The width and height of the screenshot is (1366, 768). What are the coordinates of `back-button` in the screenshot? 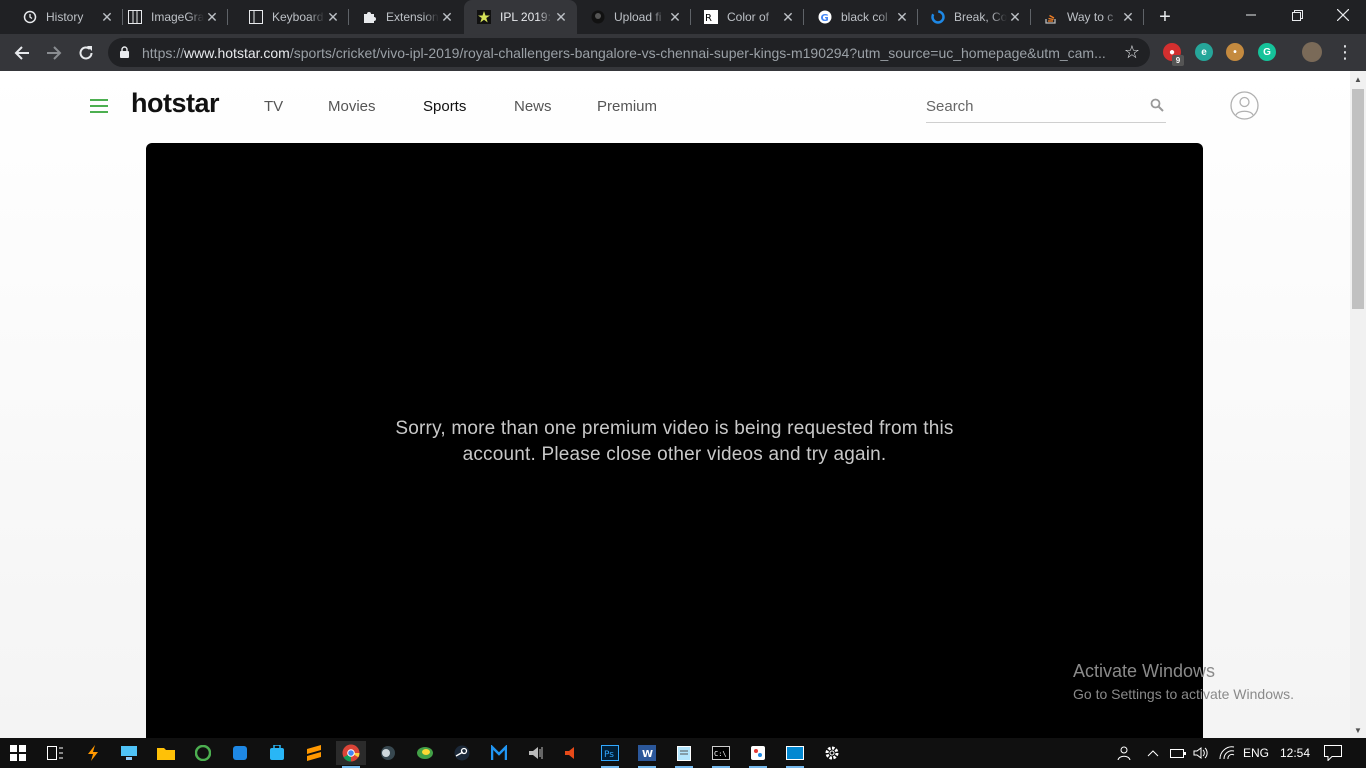 It's located at (22, 53).